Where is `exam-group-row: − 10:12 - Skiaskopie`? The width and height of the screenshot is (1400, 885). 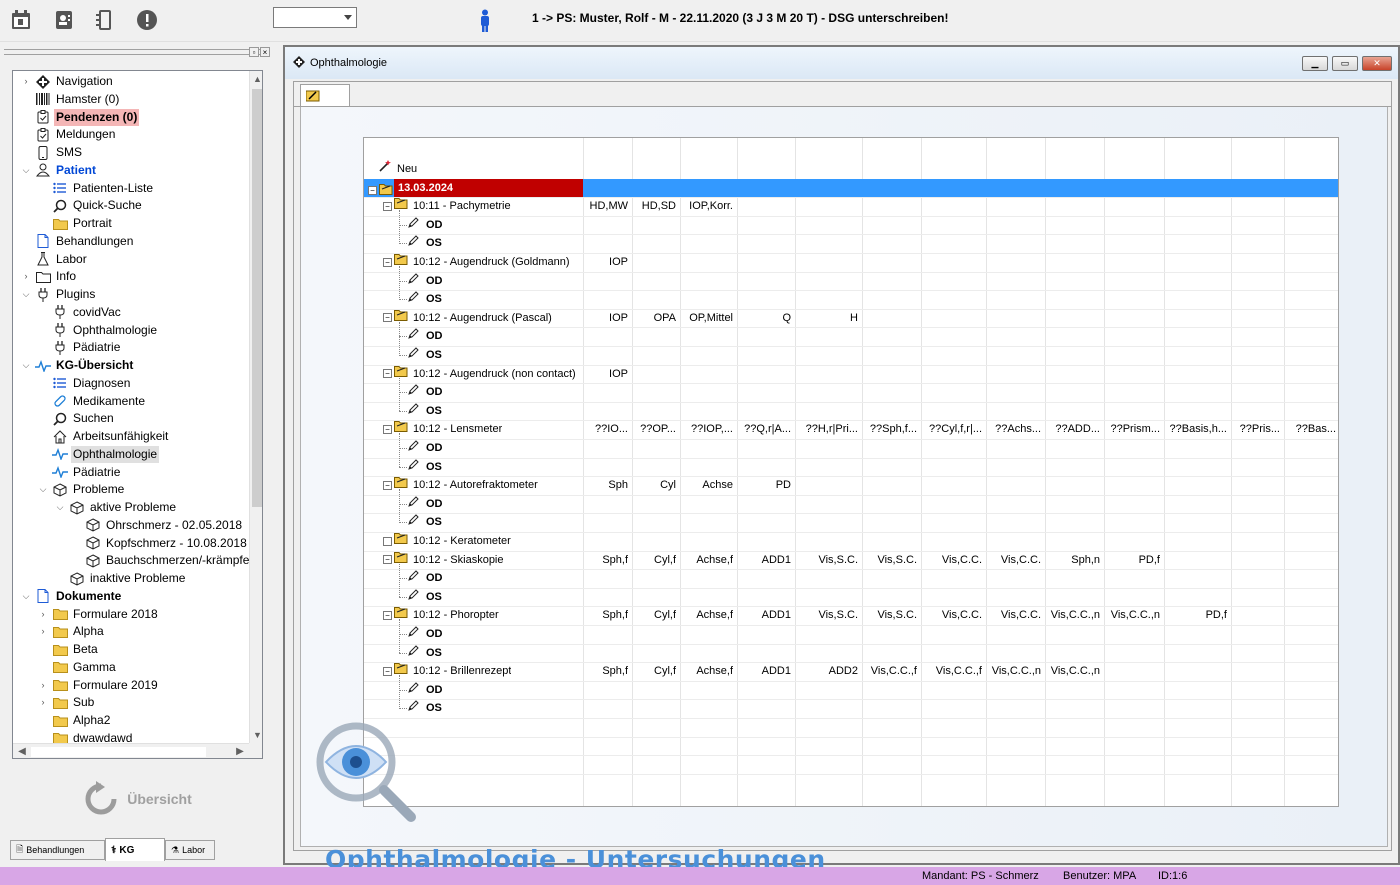 exam-group-row: − 10:12 - Skiaskopie is located at coordinates (443, 560).